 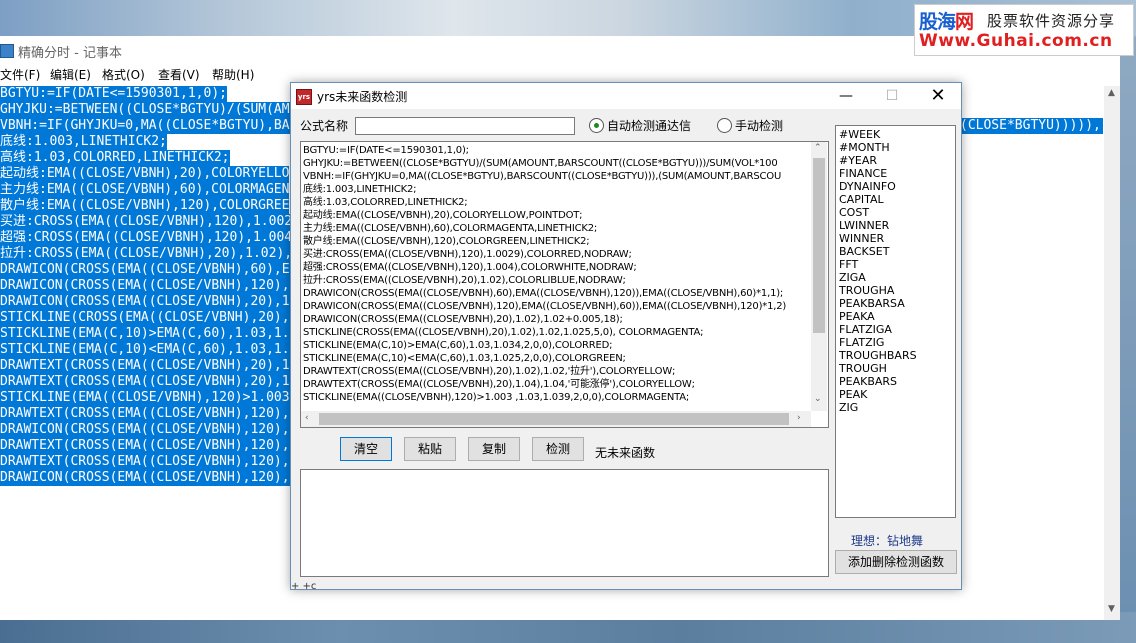 What do you see at coordinates (1111, 93) in the screenshot?
I see `scroll-up-icon: ▲` at bounding box center [1111, 93].